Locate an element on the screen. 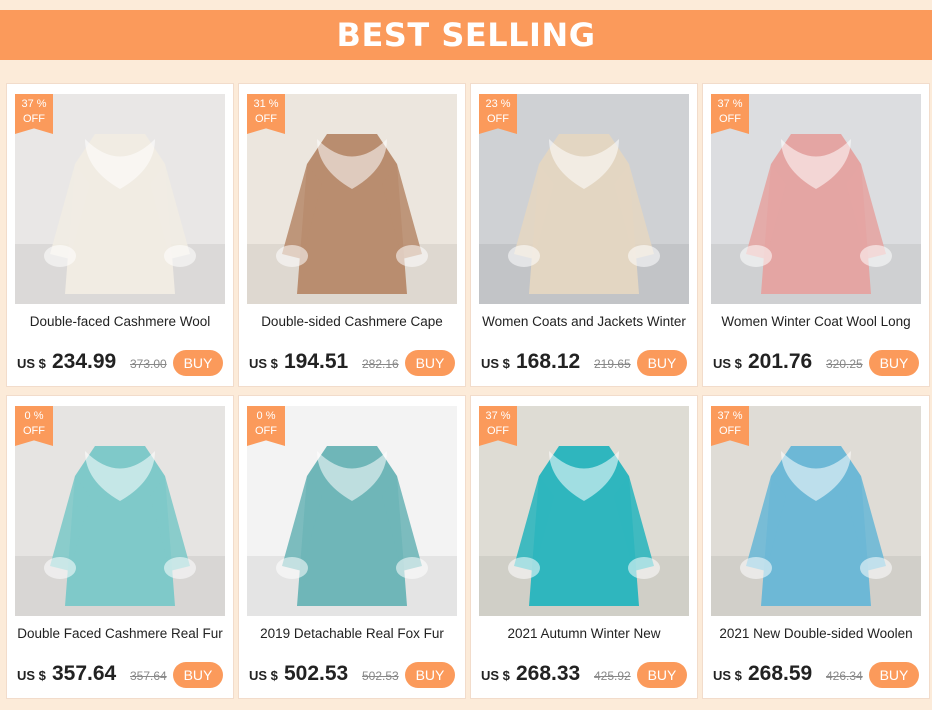 The width and height of the screenshot is (932, 710). discount-badge: 23 % OFF is located at coordinates (498, 114).